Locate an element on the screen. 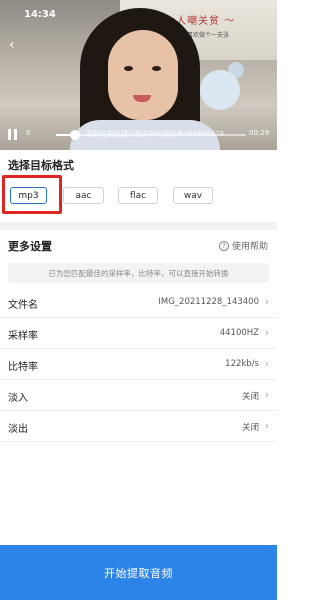 The width and height of the screenshot is (320, 600). row-label: 采样率 is located at coordinates (23, 336).